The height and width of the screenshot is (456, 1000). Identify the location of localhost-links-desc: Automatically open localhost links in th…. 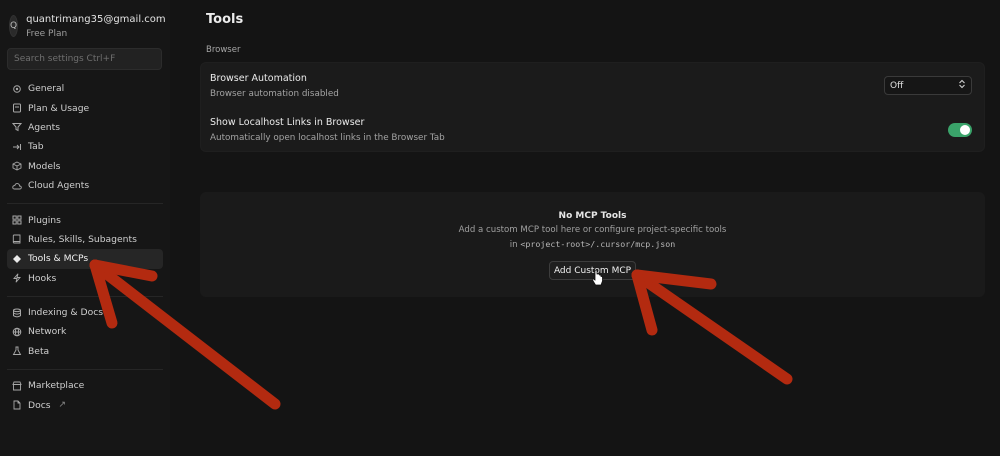
(327, 137).